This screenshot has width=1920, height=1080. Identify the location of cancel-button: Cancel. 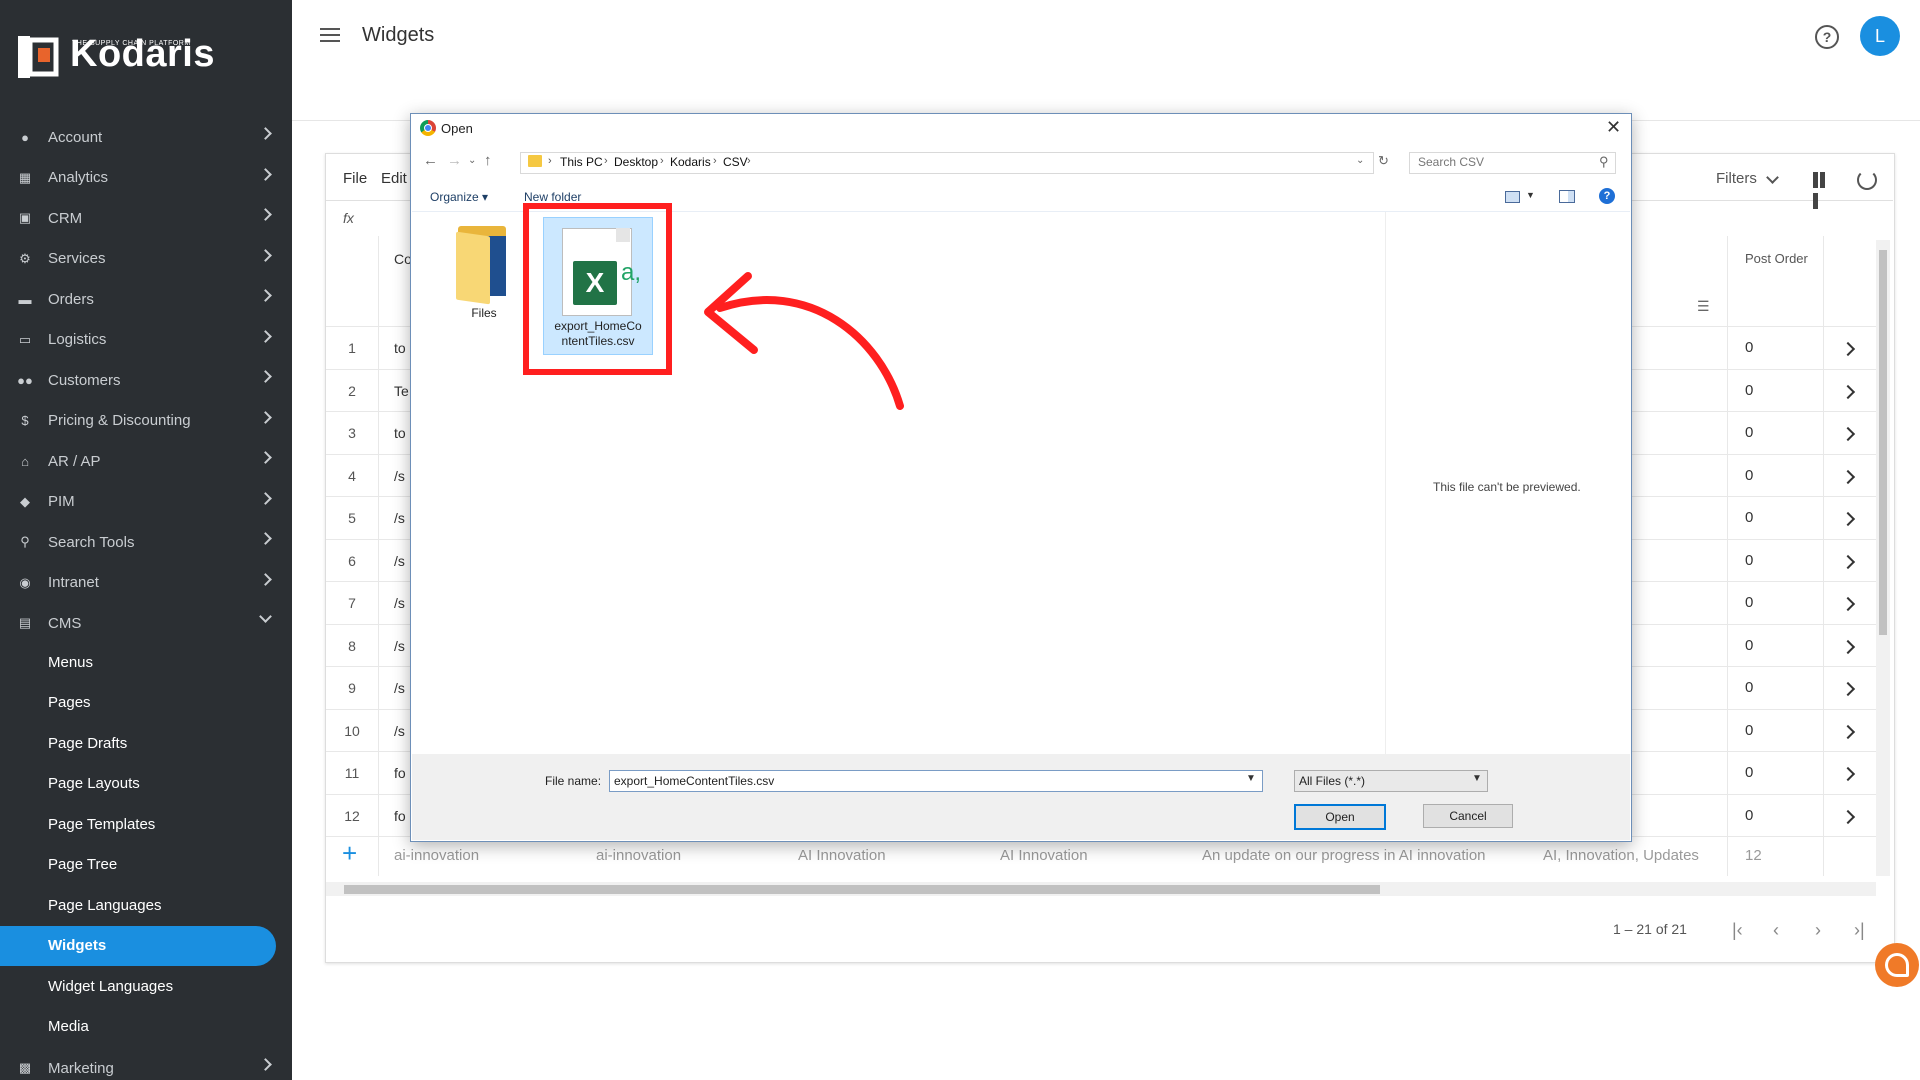
(1468, 816).